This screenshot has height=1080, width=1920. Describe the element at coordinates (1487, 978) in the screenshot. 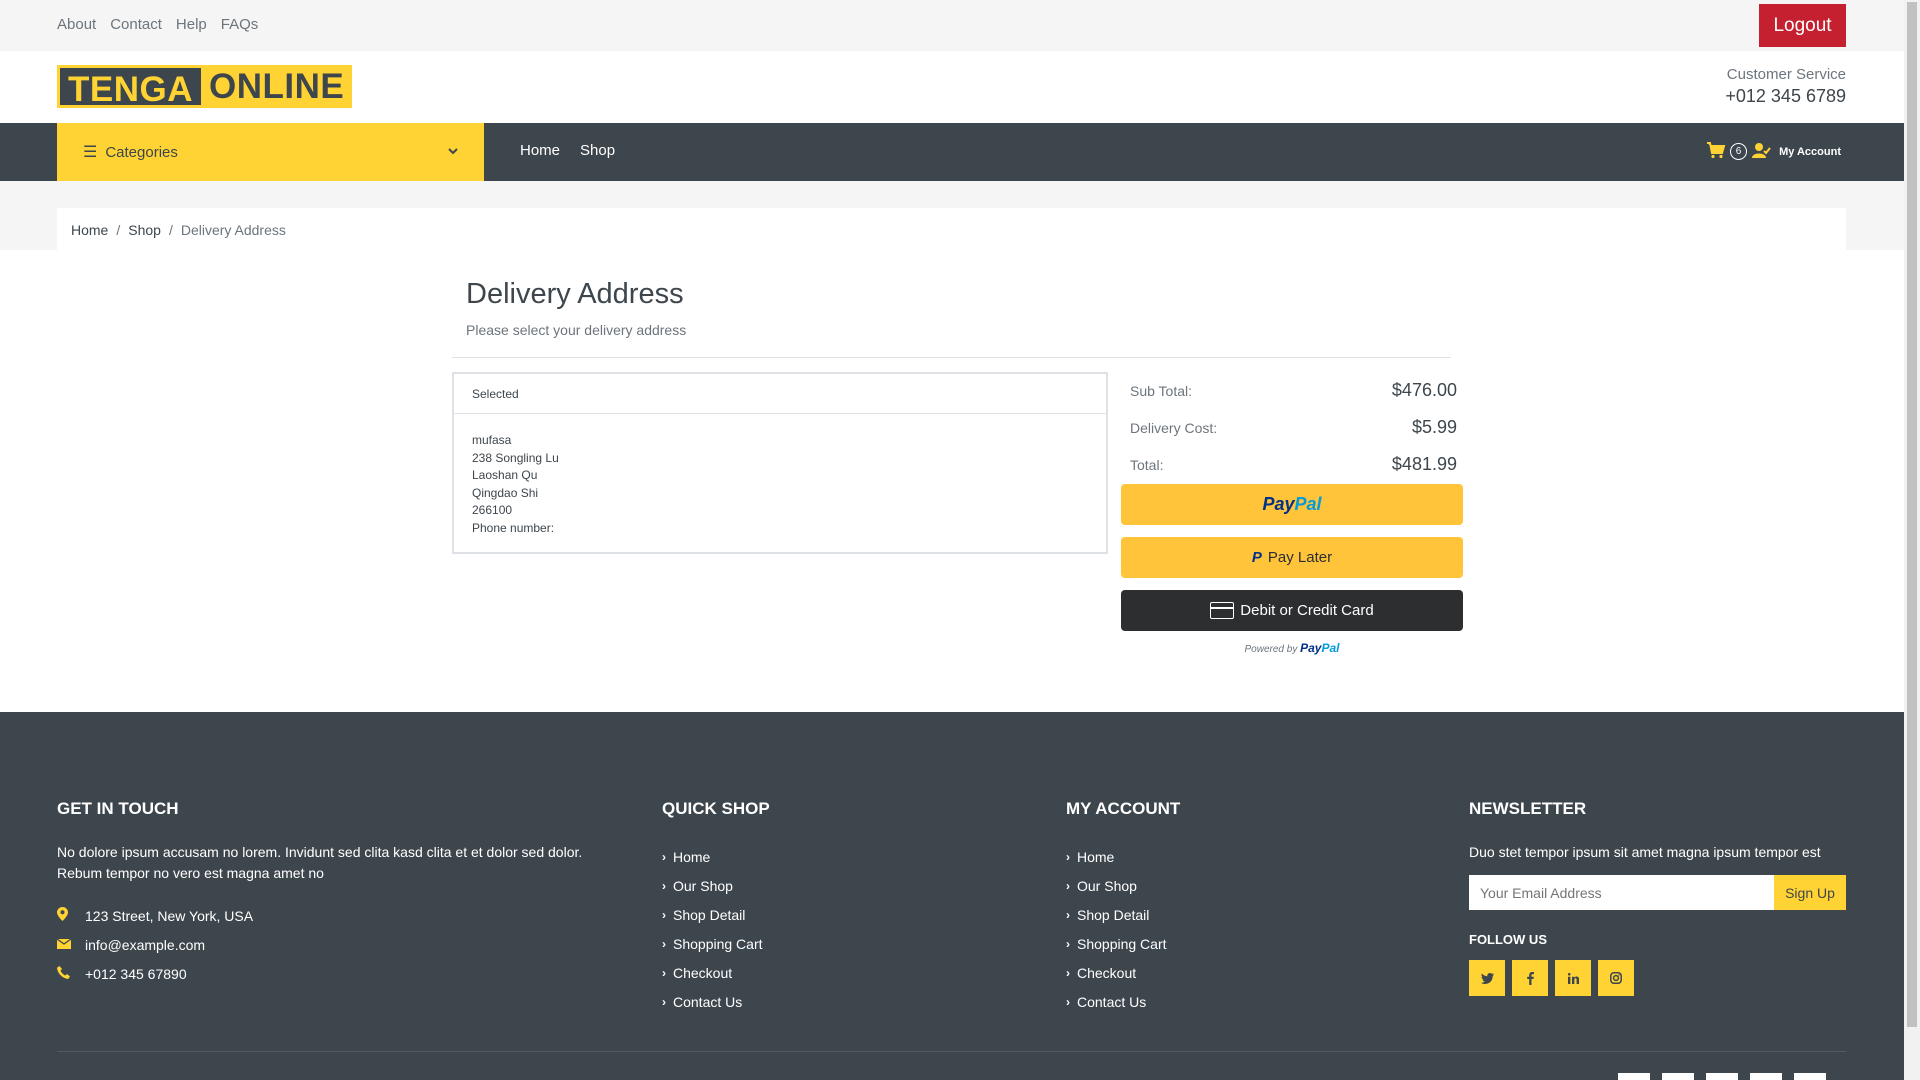

I see `twitter-icon` at that location.